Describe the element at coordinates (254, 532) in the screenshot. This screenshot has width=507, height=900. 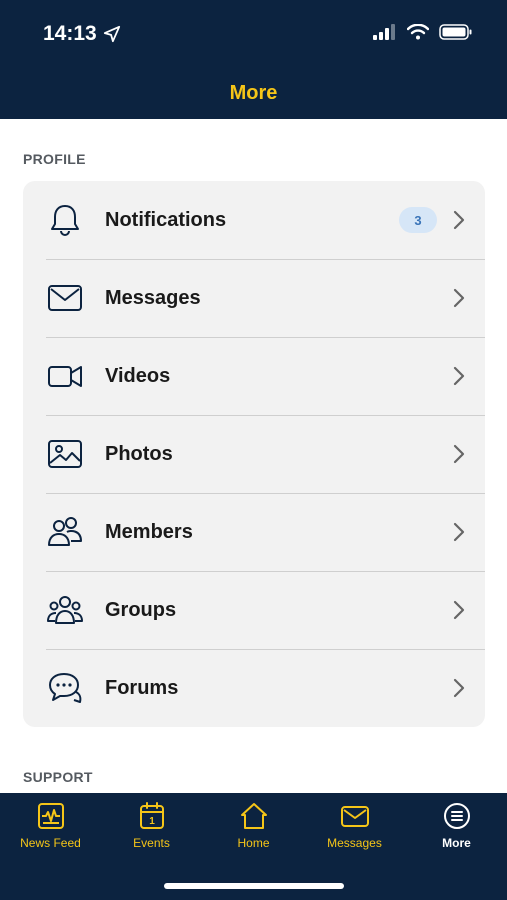
I see `menu-row-members: Members` at that location.